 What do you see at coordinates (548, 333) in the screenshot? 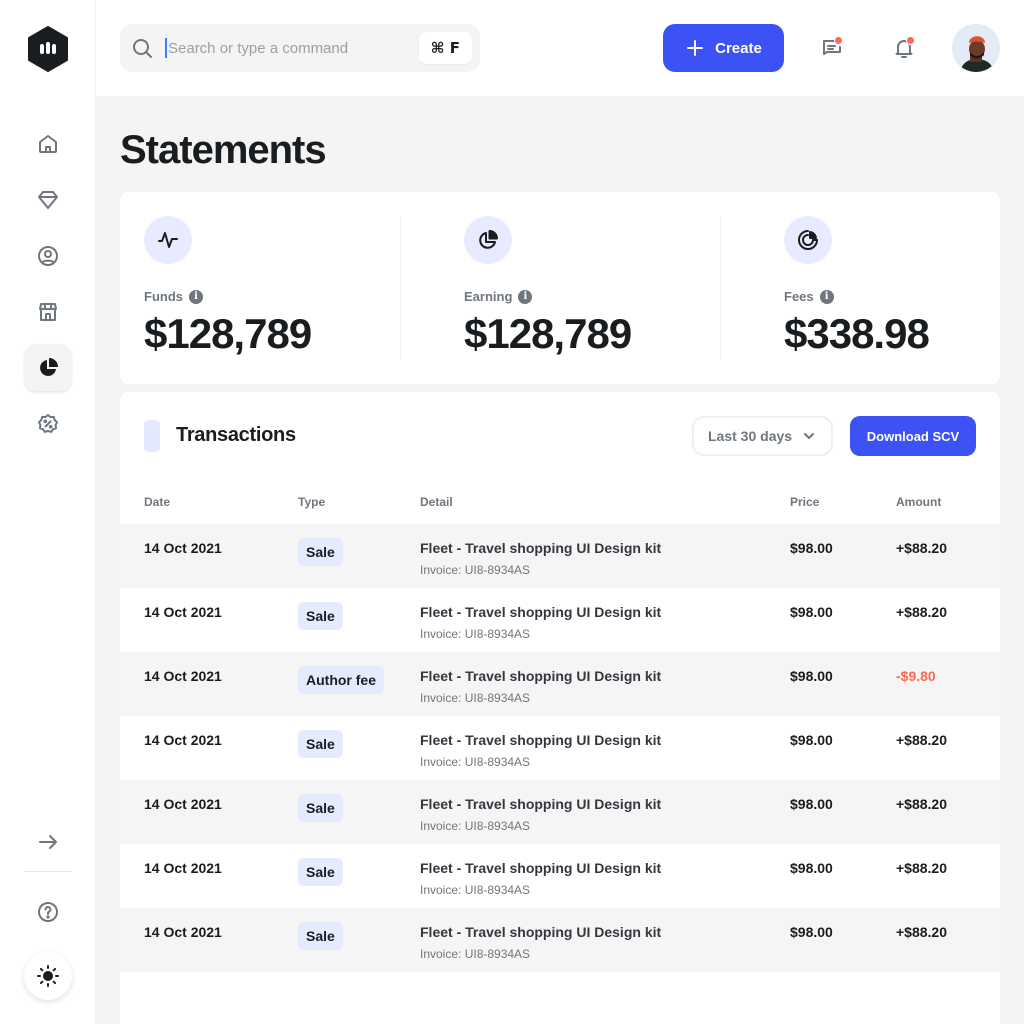
I see `stat-earning-value: $128,789` at bounding box center [548, 333].